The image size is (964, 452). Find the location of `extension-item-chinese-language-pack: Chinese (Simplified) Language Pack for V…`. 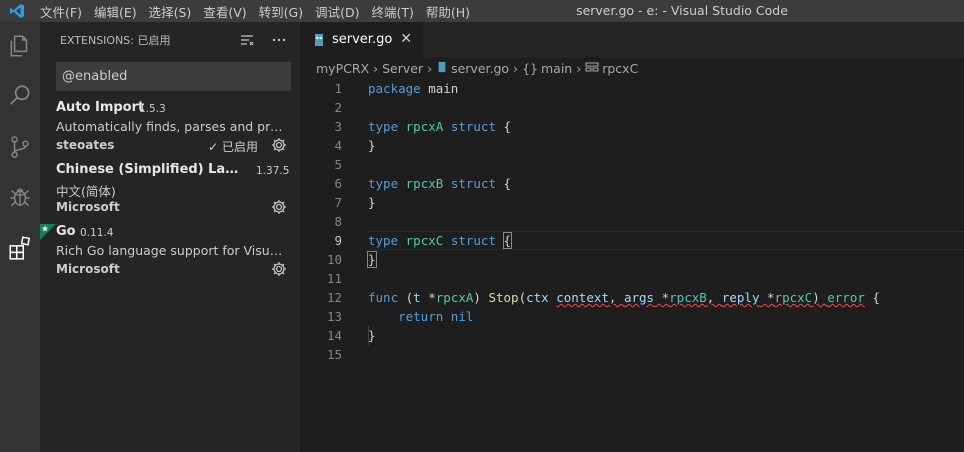

extension-item-chinese-language-pack: Chinese (Simplified) Language Pack for V… is located at coordinates (170, 193).